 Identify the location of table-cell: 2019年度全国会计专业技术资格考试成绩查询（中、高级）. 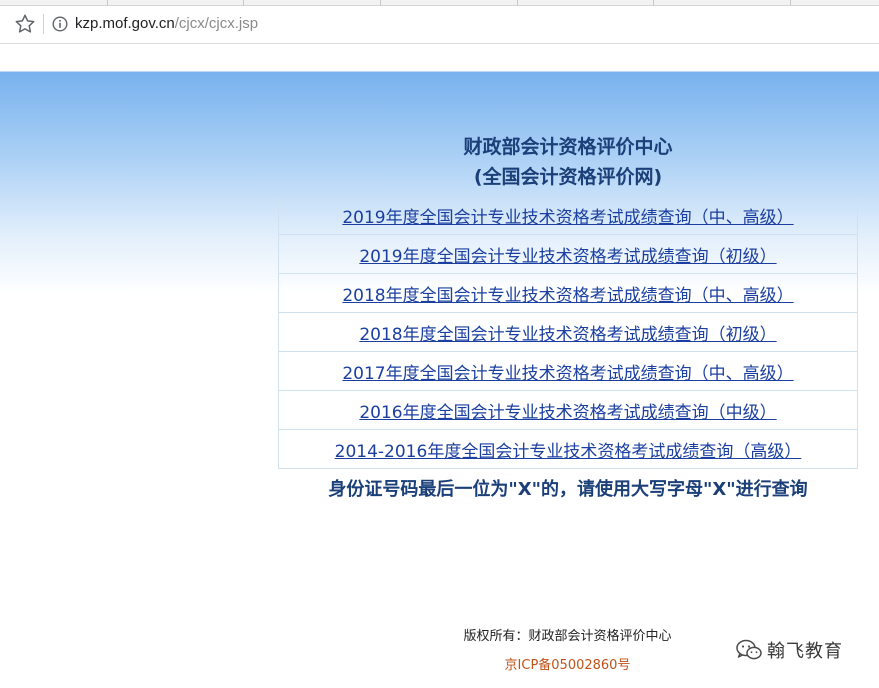
(568, 215).